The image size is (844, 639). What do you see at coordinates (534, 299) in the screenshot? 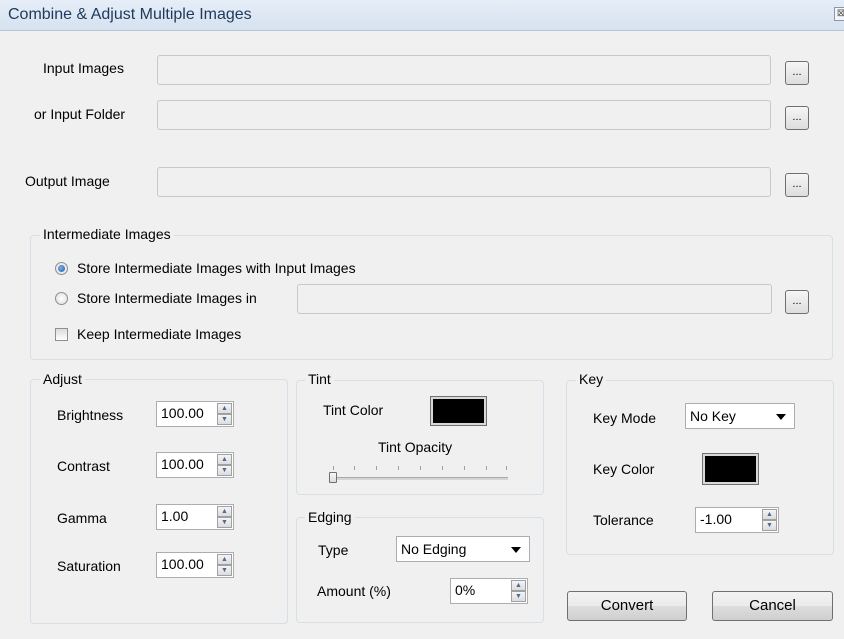
I see `store-in-field` at bounding box center [534, 299].